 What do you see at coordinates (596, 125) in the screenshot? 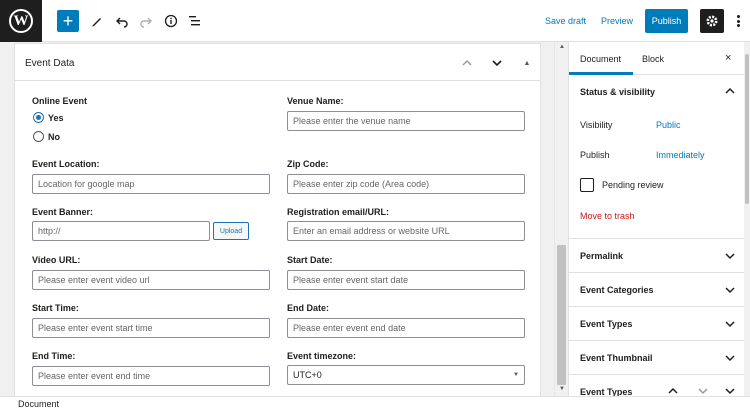
I see `visibility-label: Visibility` at bounding box center [596, 125].